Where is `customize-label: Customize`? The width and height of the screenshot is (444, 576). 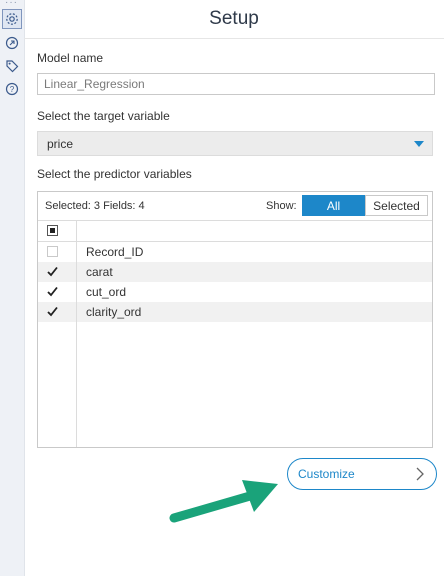 customize-label: Customize is located at coordinates (326, 474).